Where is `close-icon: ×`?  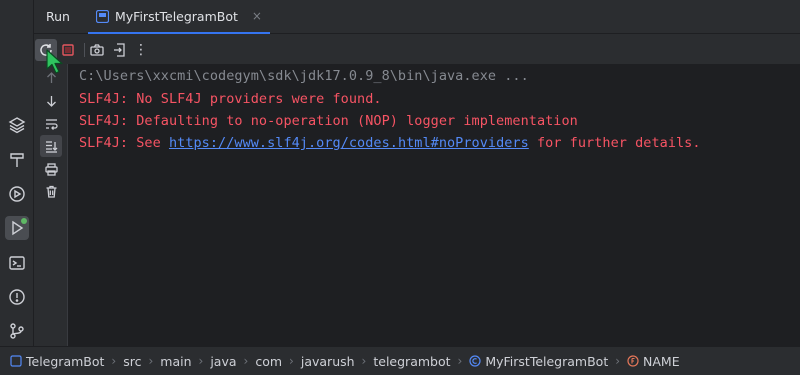 close-icon: × is located at coordinates (257, 16).